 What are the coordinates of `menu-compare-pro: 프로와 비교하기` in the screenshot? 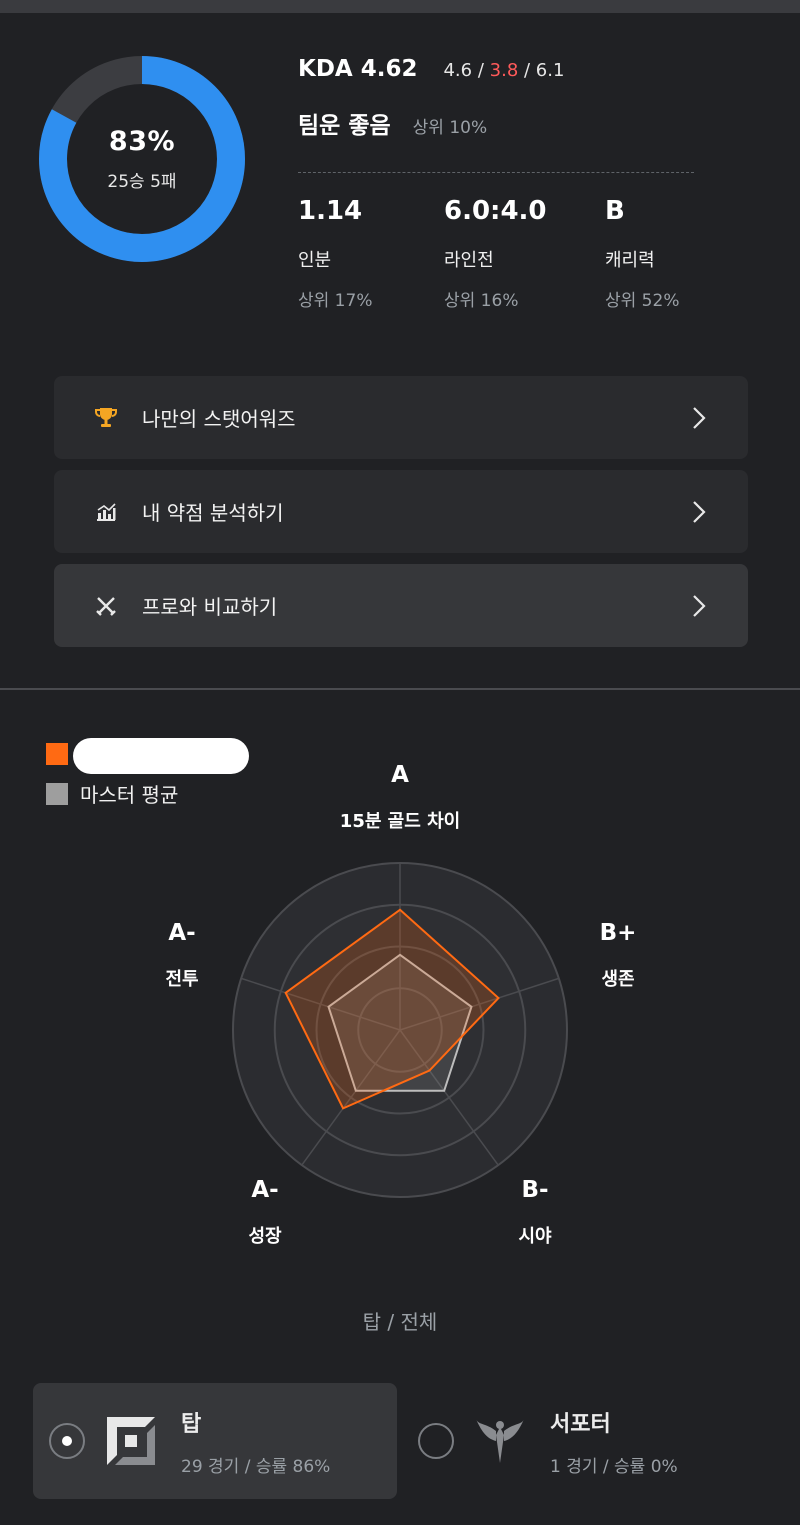 It's located at (401, 605).